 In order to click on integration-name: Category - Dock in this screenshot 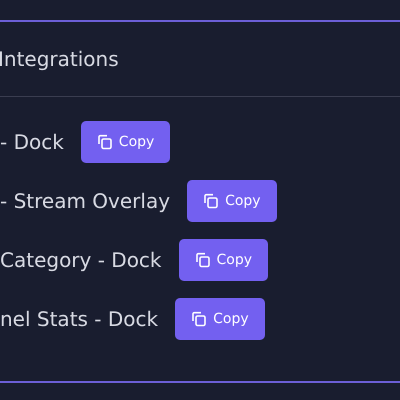, I will do `click(81, 260)`.